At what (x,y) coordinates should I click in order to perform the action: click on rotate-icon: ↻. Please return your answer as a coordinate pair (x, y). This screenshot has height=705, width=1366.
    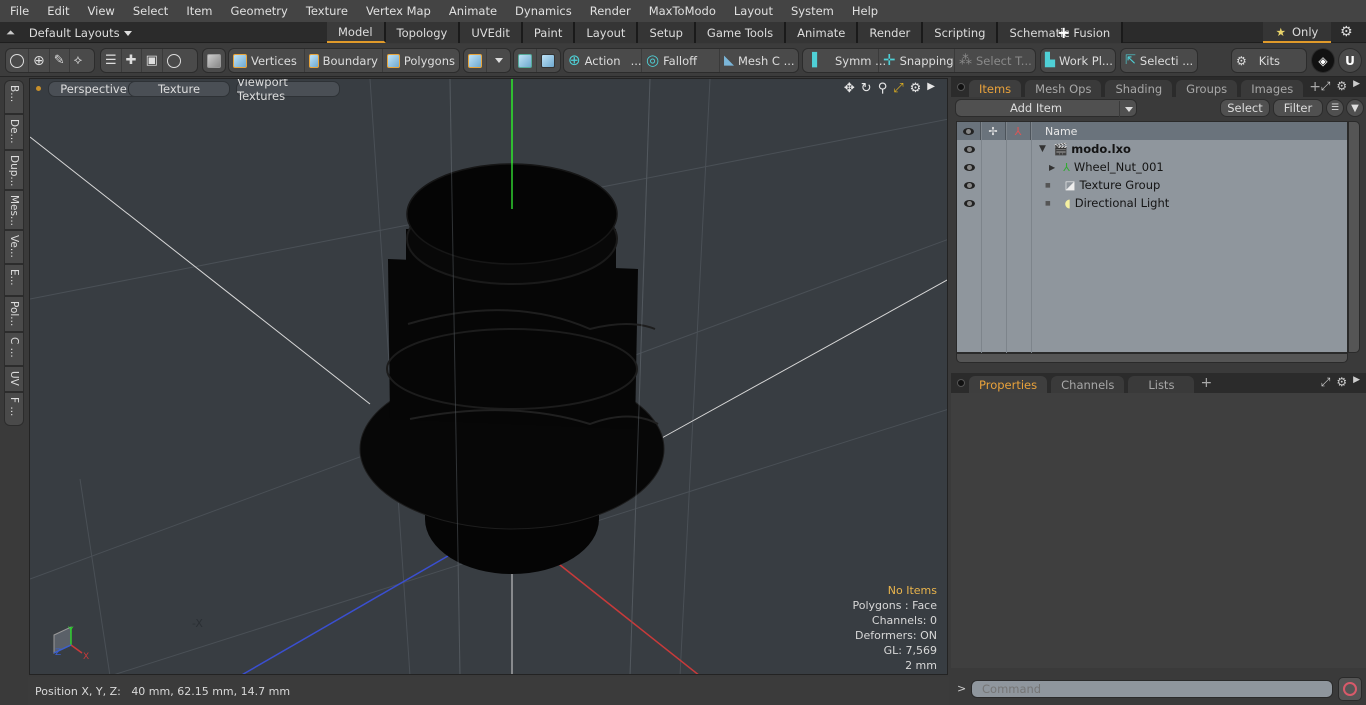
    Looking at the image, I should click on (866, 88).